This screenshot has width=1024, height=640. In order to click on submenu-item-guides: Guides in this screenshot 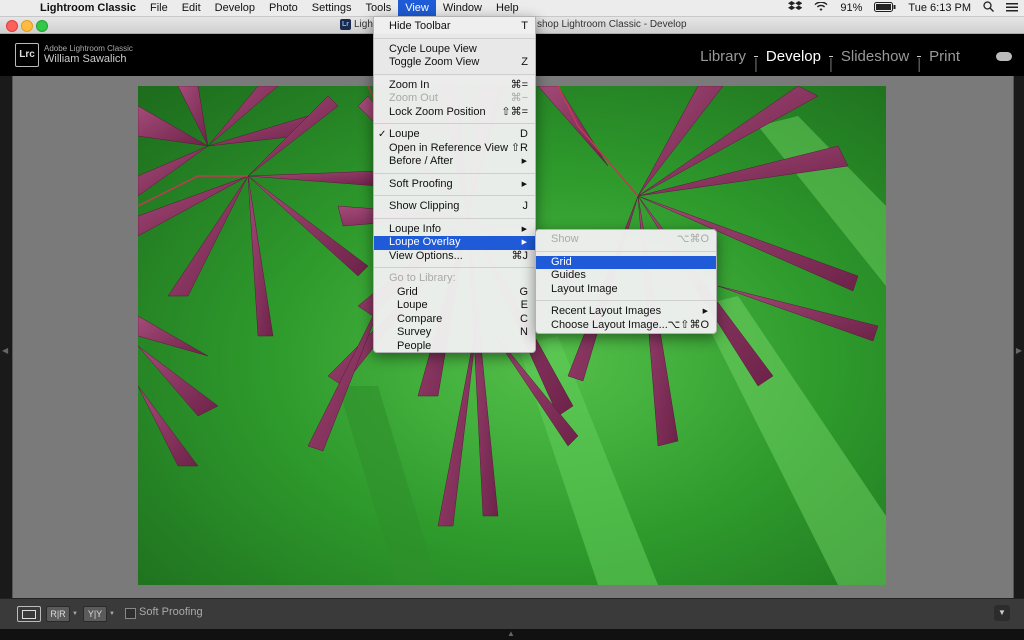, I will do `click(626, 276)`.